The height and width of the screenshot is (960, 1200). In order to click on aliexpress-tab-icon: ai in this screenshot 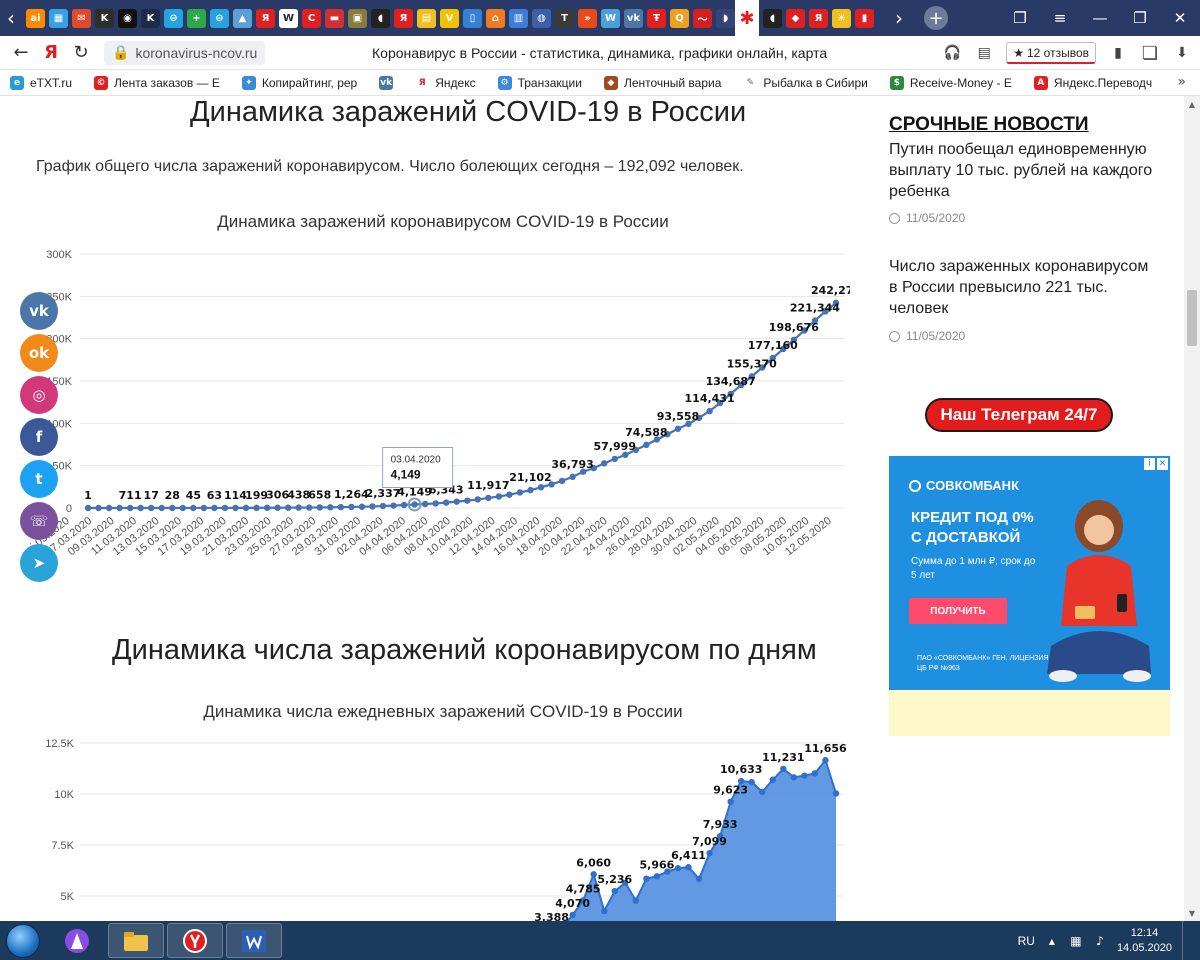, I will do `click(35, 18)`.